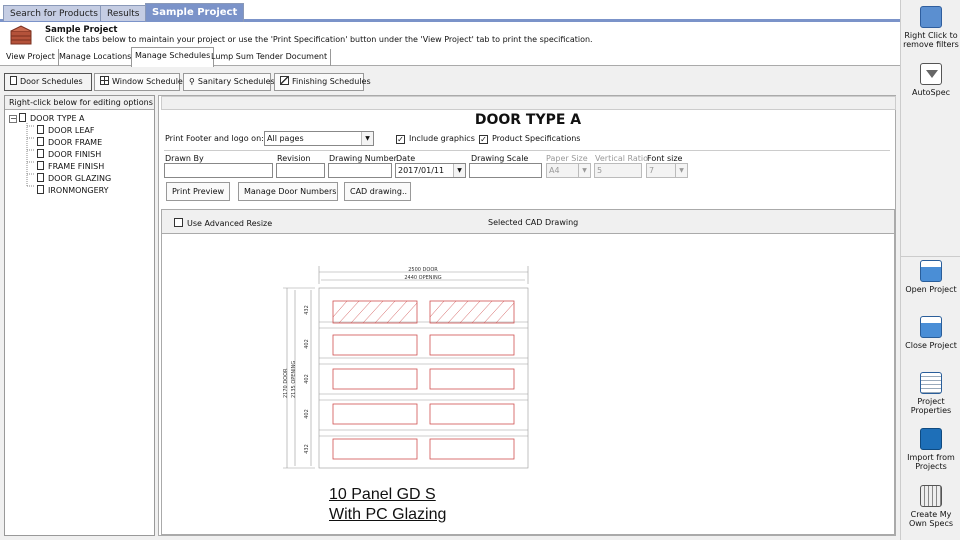 The width and height of the screenshot is (960, 540). Describe the element at coordinates (270, 57) in the screenshot. I see `tab-lump-sum-tender: Lump Sum Tender Document` at that location.